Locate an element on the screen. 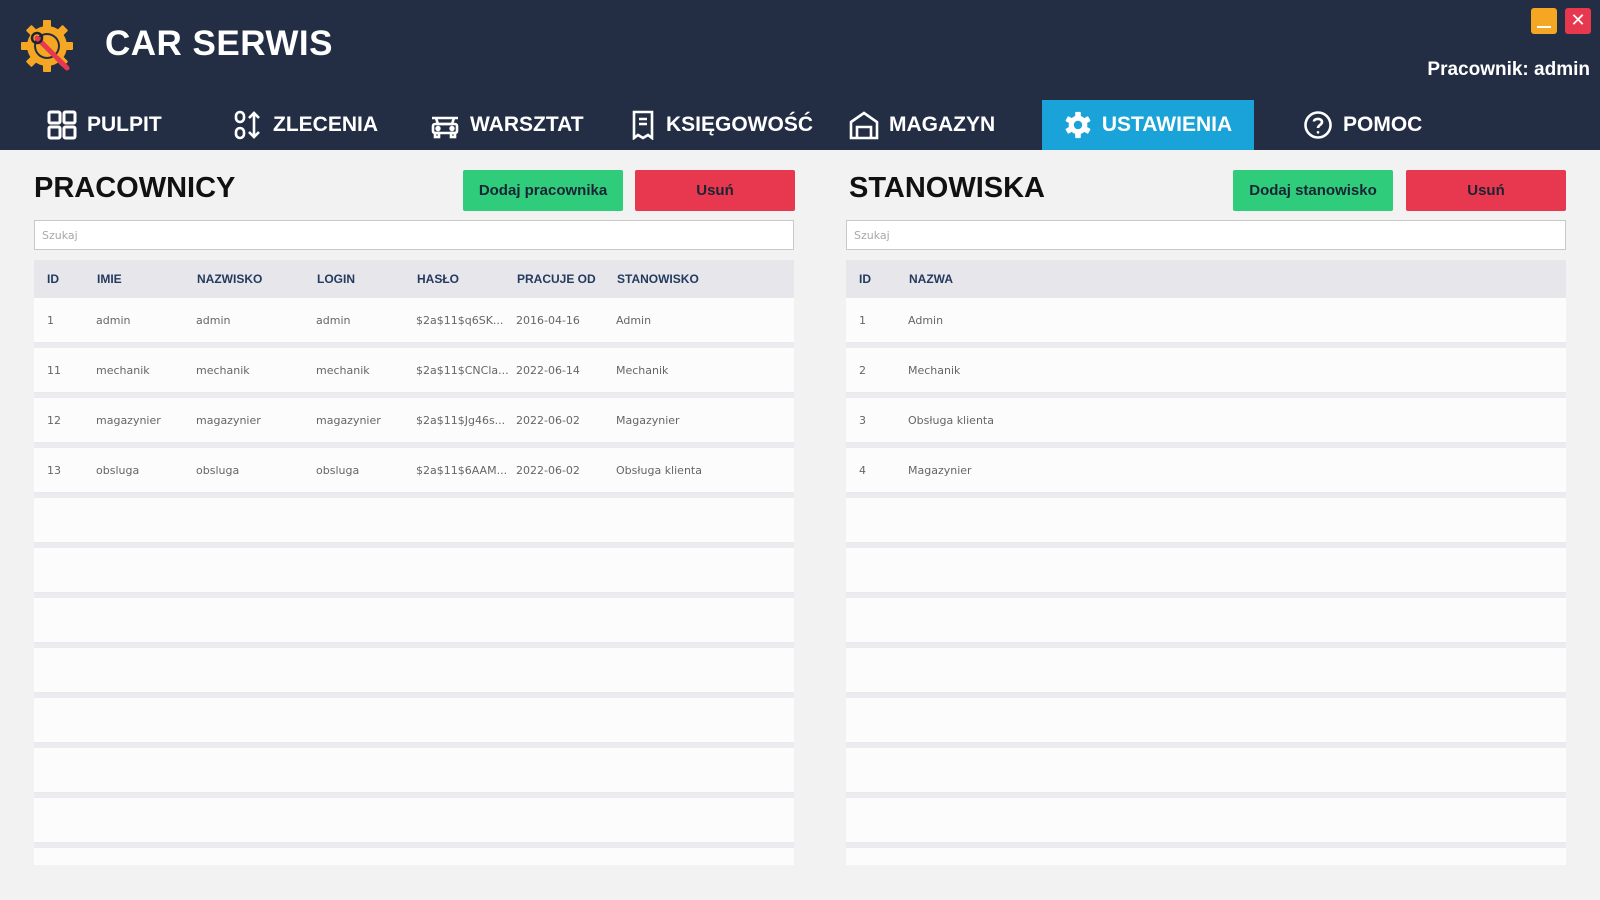 This screenshot has height=900, width=1600. cell-last-name: obsluga is located at coordinates (218, 470).